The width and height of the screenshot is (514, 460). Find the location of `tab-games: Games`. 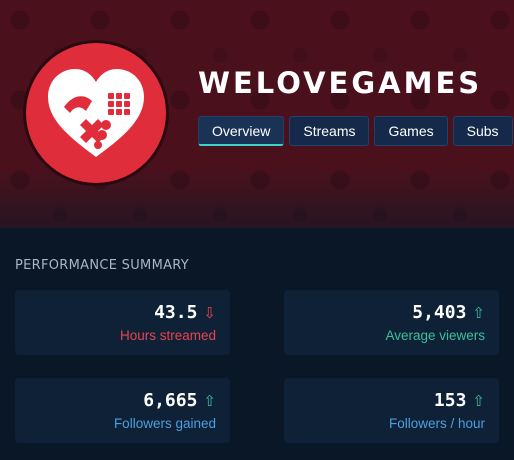

tab-games: Games is located at coordinates (411, 131).